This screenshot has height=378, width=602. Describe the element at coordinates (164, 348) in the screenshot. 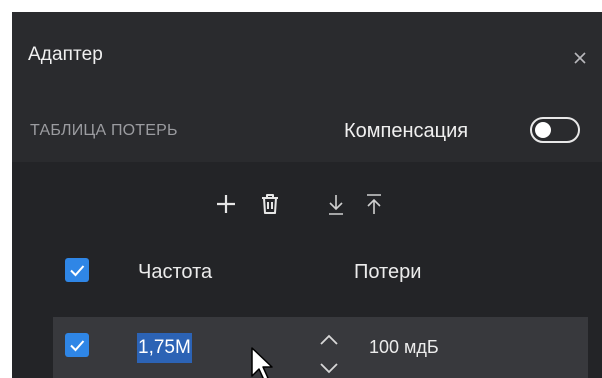

I see `frequency-value: 1,75M` at that location.